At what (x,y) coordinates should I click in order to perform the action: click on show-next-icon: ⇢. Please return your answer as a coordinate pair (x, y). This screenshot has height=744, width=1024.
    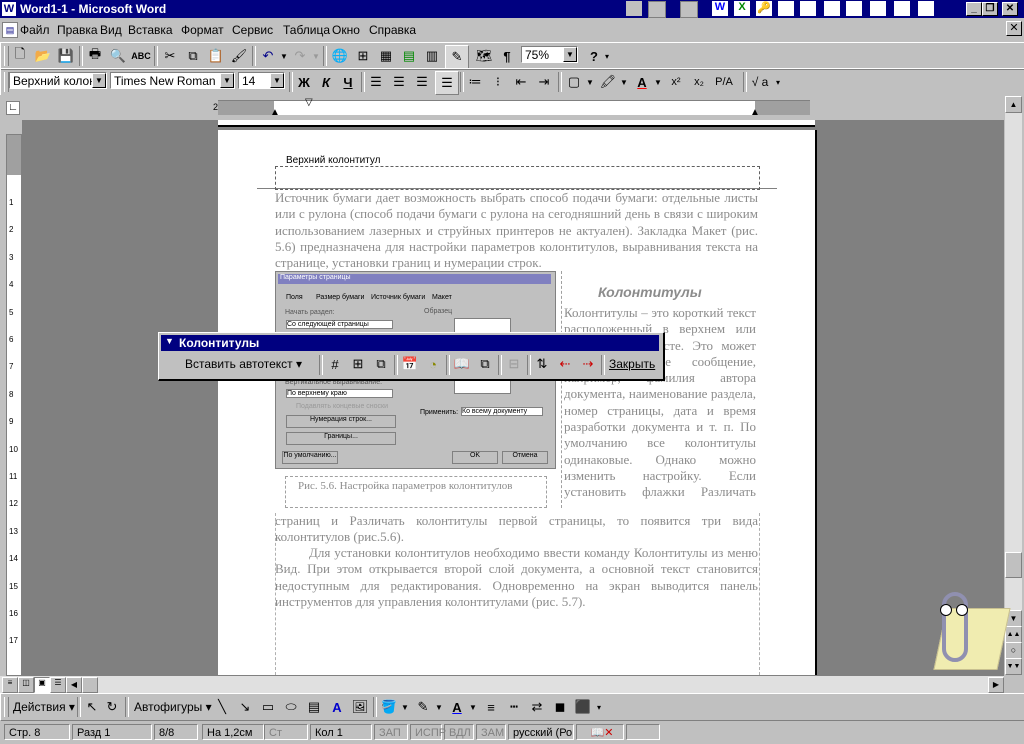
    Looking at the image, I should click on (588, 364).